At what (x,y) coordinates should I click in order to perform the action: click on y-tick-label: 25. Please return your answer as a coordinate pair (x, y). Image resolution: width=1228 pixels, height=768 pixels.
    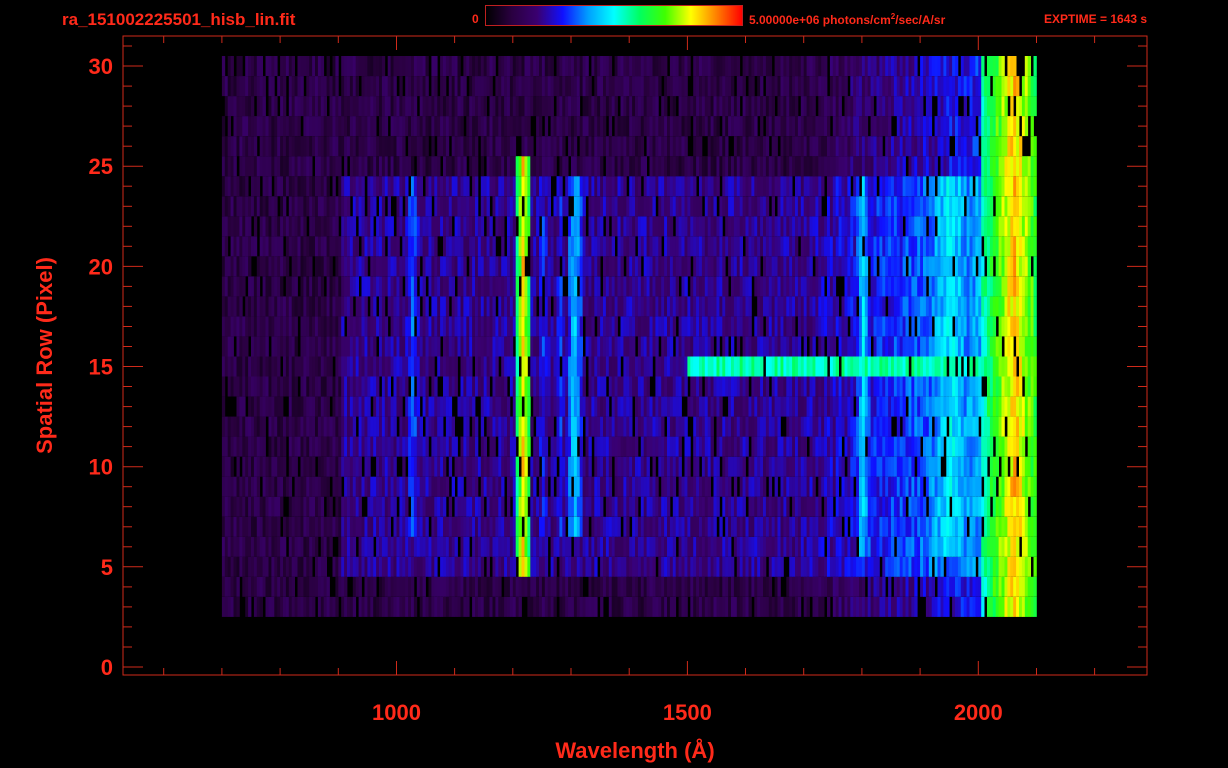
    Looking at the image, I should click on (101, 166).